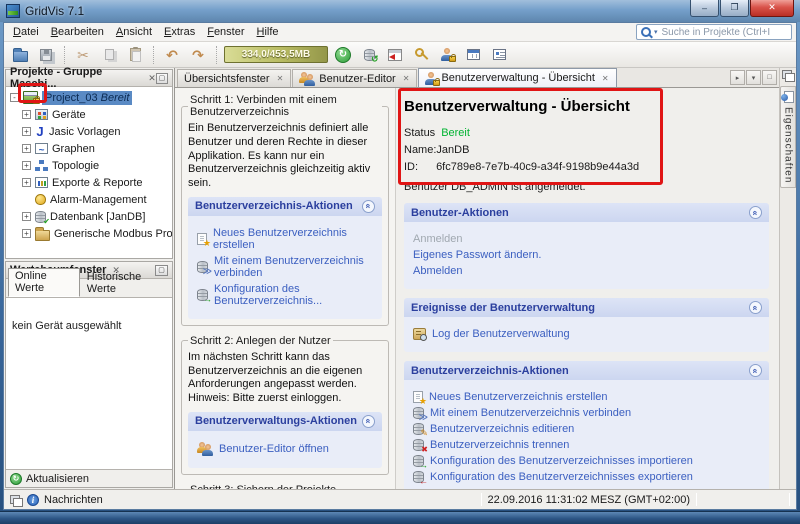 The image size is (800, 524). I want to click on menu-hilfe: Hilfe, so click(268, 32).